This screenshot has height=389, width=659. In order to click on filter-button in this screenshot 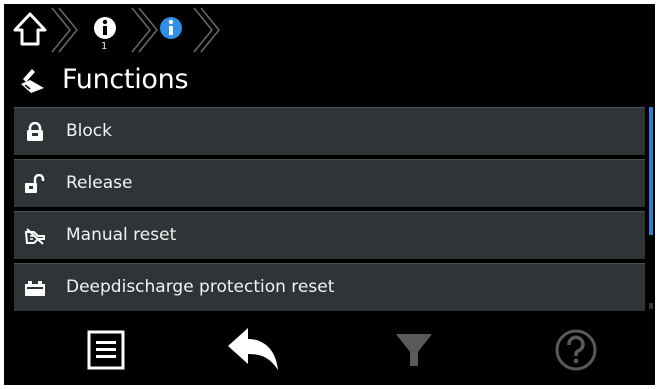, I will do `click(414, 349)`.